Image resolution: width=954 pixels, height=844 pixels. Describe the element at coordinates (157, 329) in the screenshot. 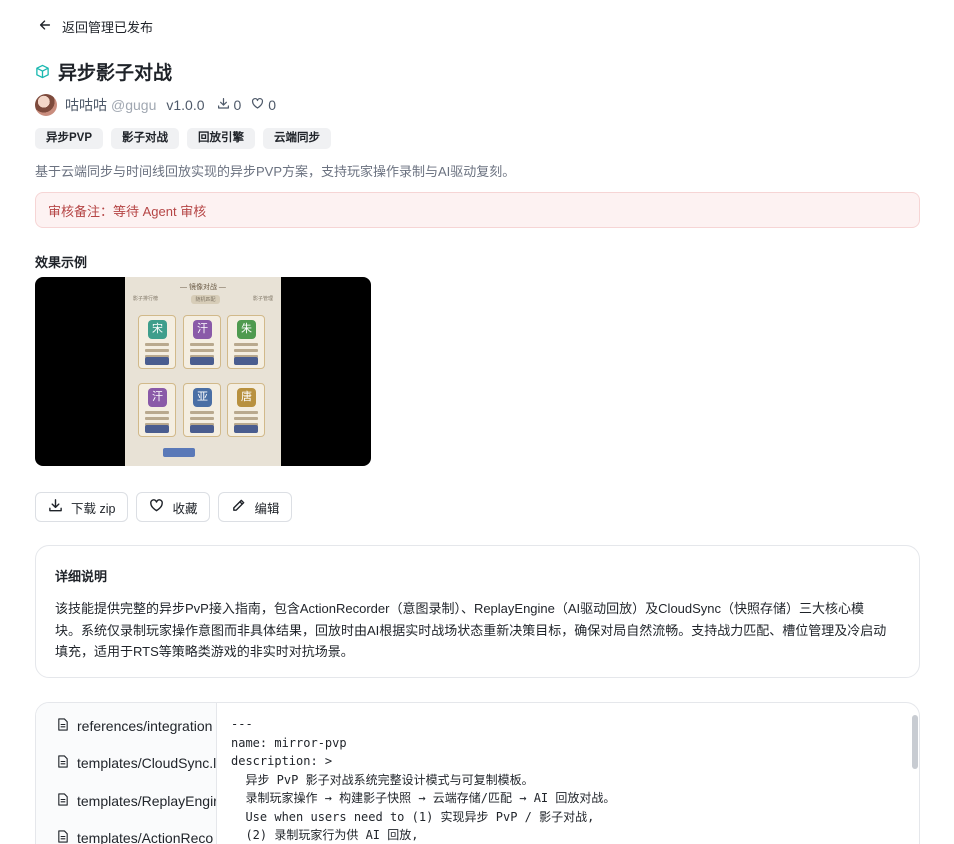

I see `preview-seal: 宋` at that location.